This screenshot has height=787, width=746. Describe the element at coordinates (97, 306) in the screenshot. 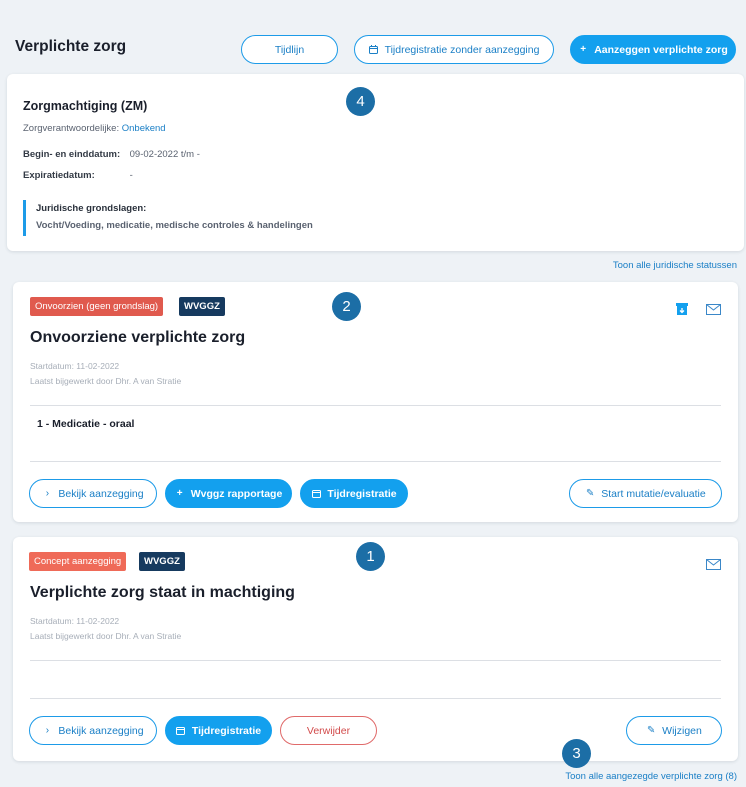

I see `status-badge: Onvoorzien (geen grondslag)` at that location.